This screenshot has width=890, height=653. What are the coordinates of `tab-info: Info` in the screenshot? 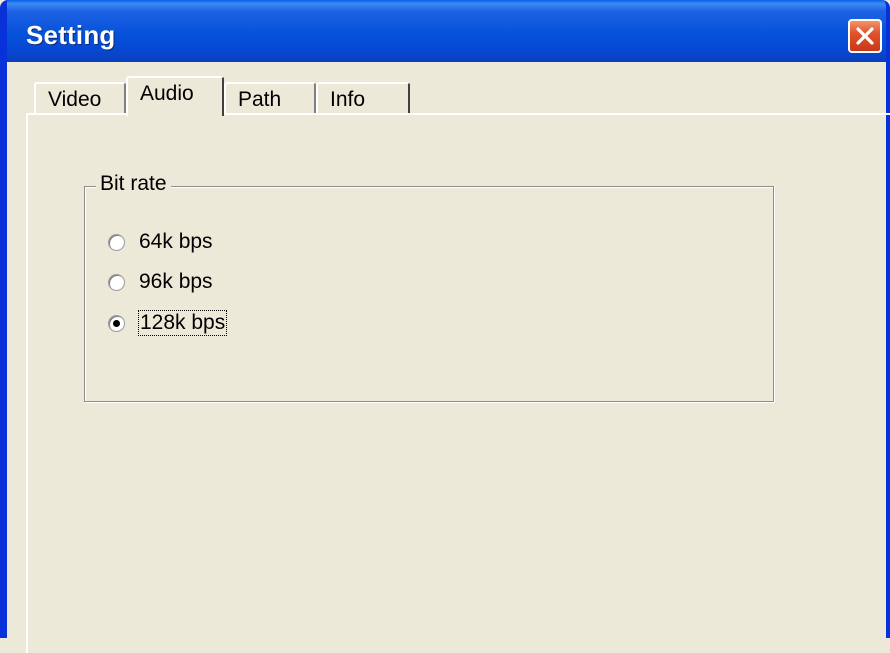 It's located at (363, 98).